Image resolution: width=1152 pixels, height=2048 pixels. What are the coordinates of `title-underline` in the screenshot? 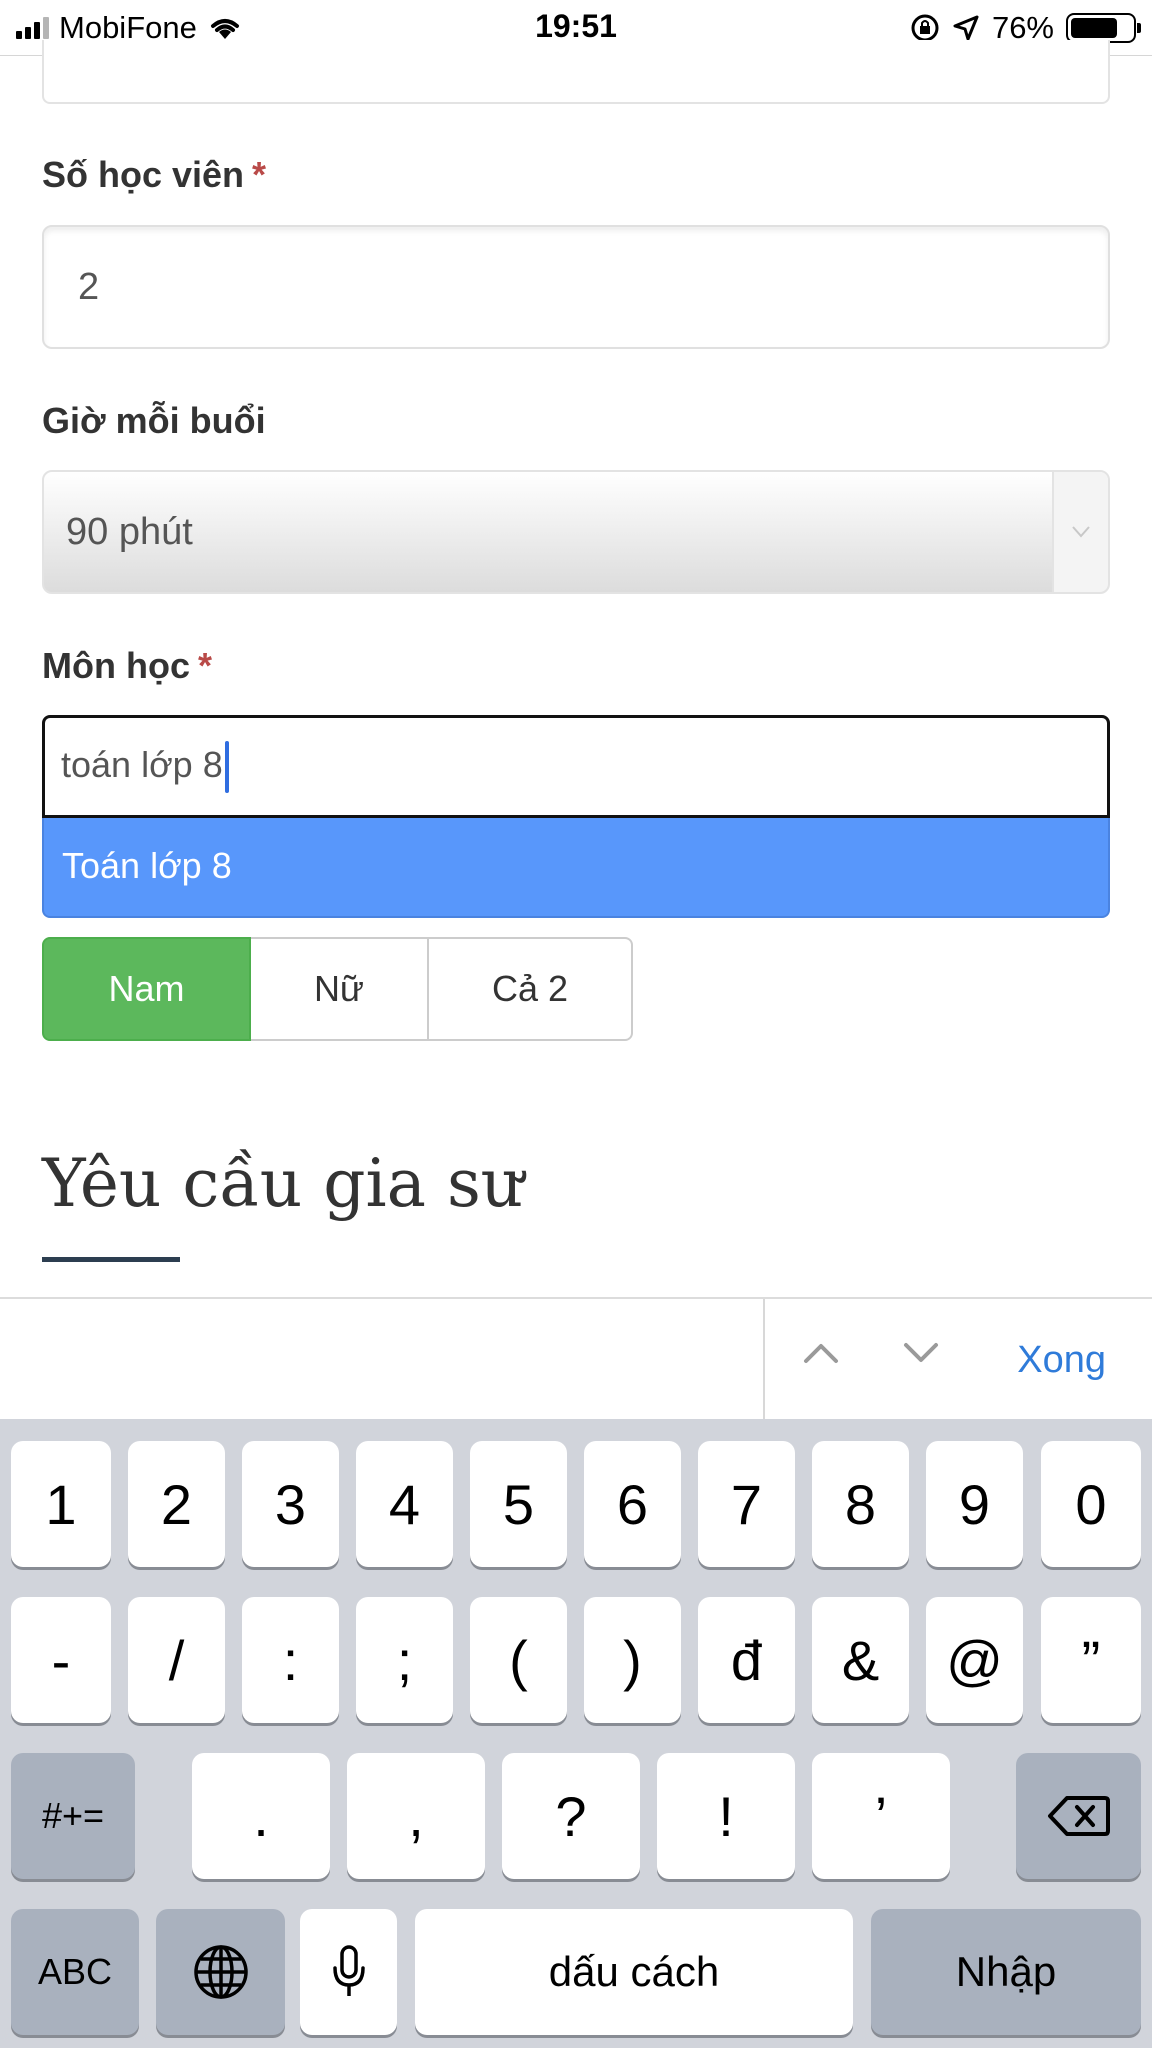 It's located at (111, 1259).